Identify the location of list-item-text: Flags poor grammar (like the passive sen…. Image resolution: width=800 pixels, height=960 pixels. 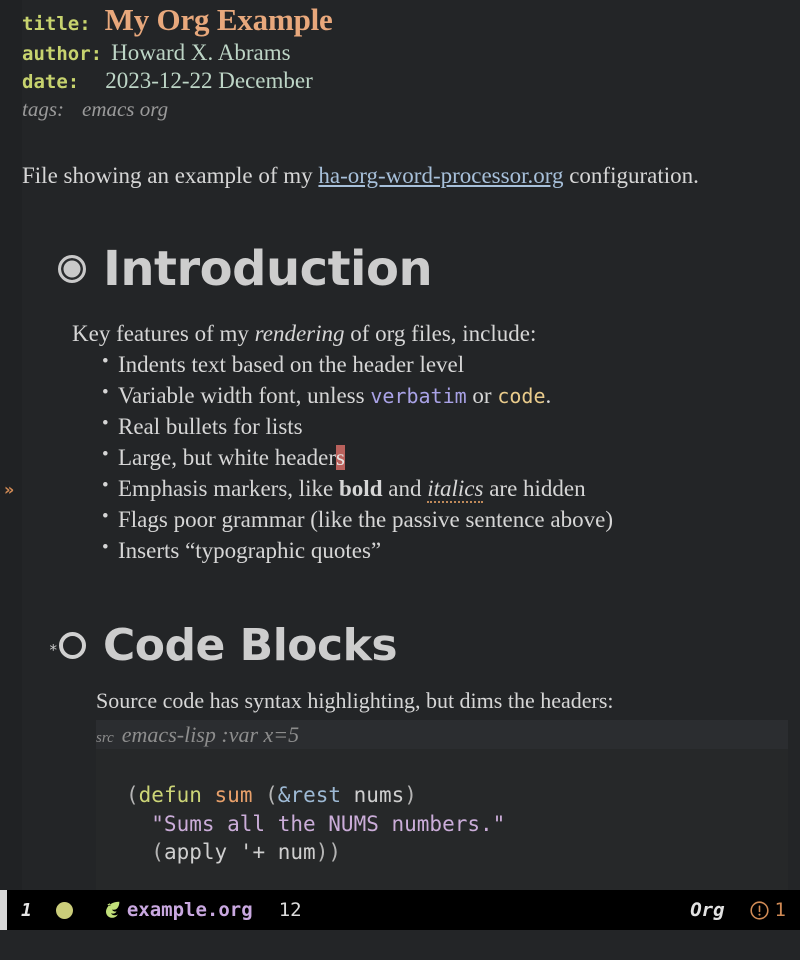
(365, 519).